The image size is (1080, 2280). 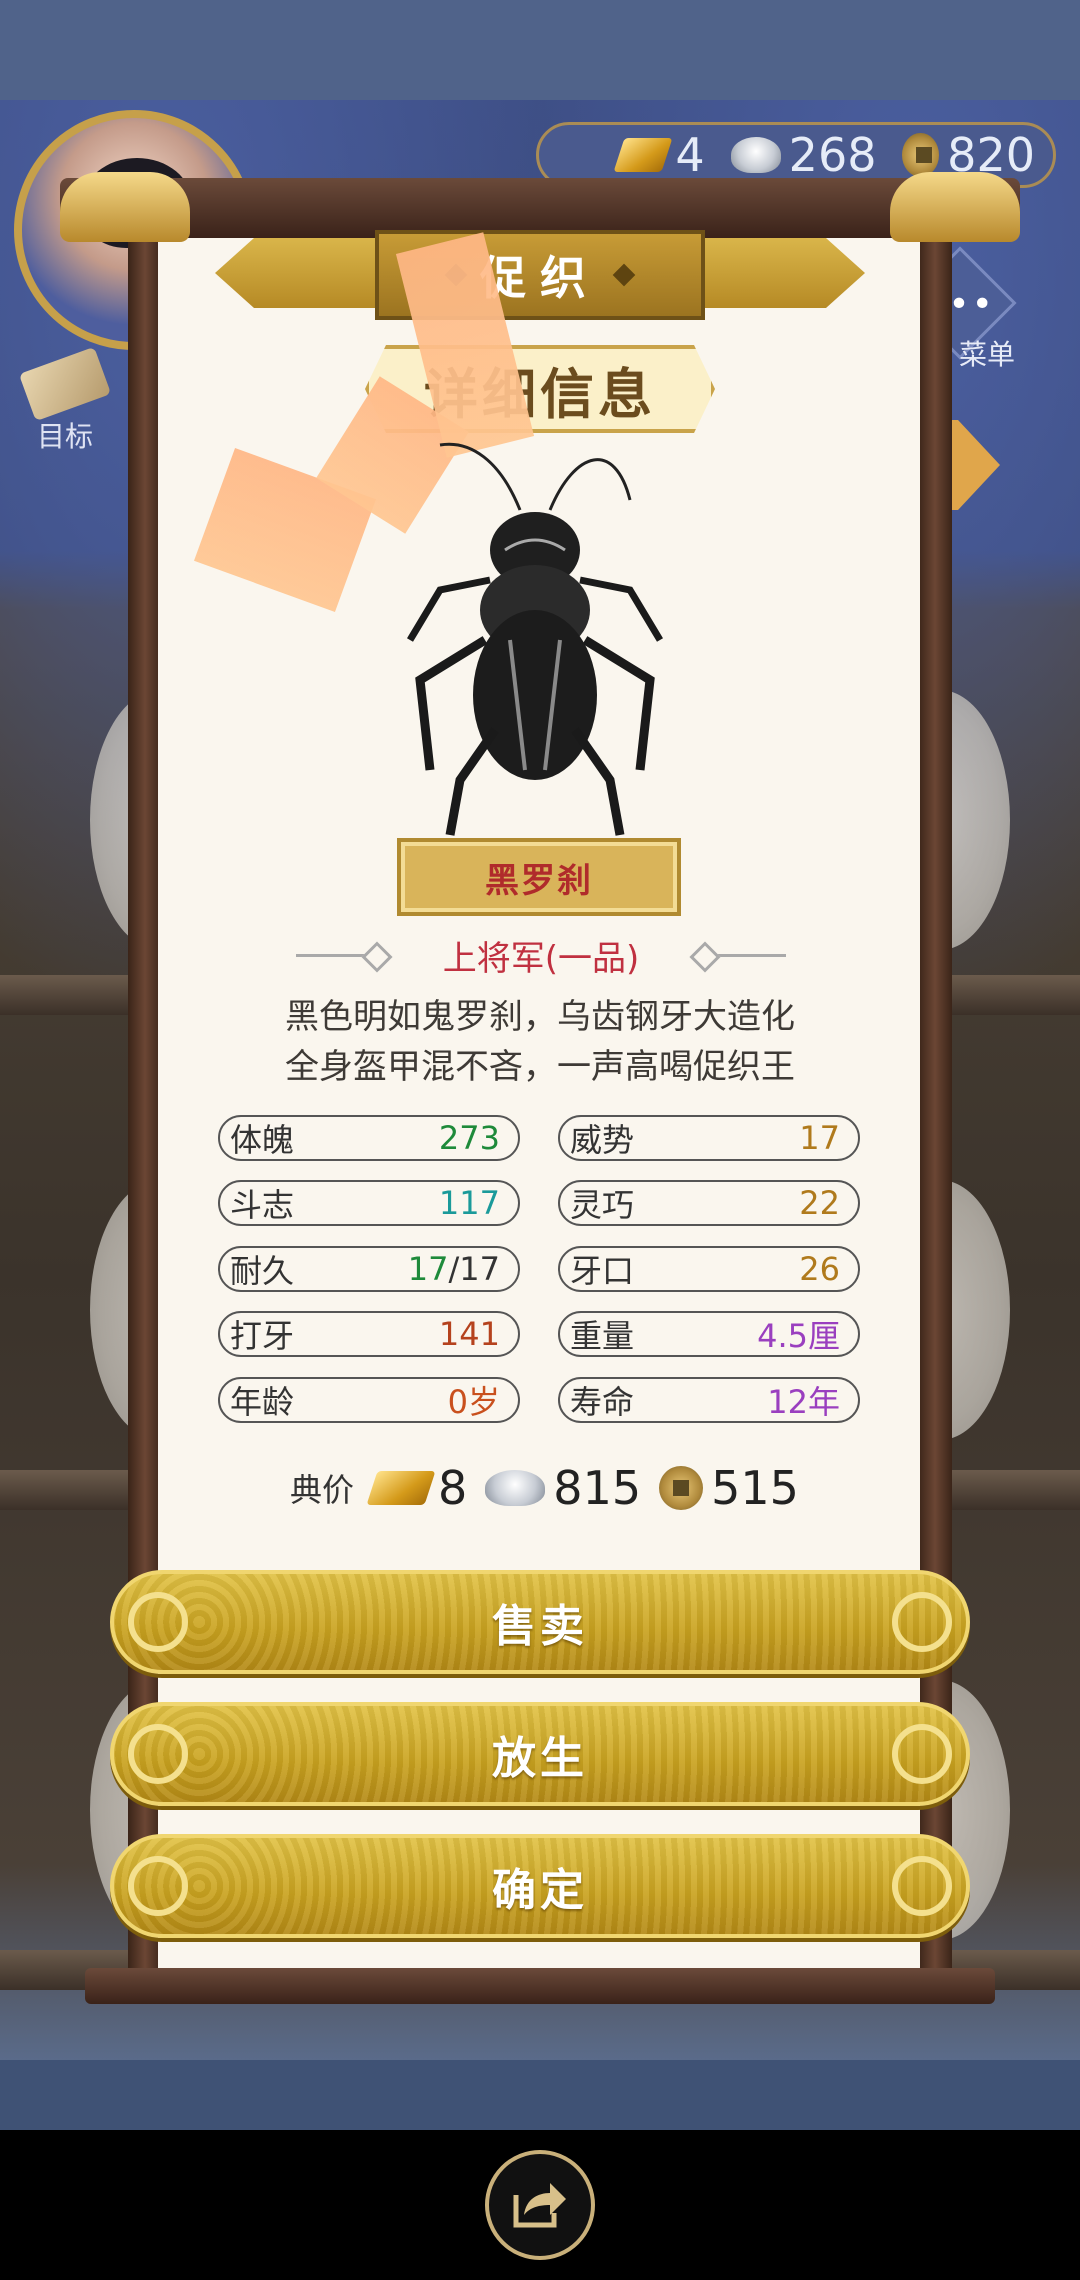 I want to click on stat-label: 寿命, so click(x=602, y=1402).